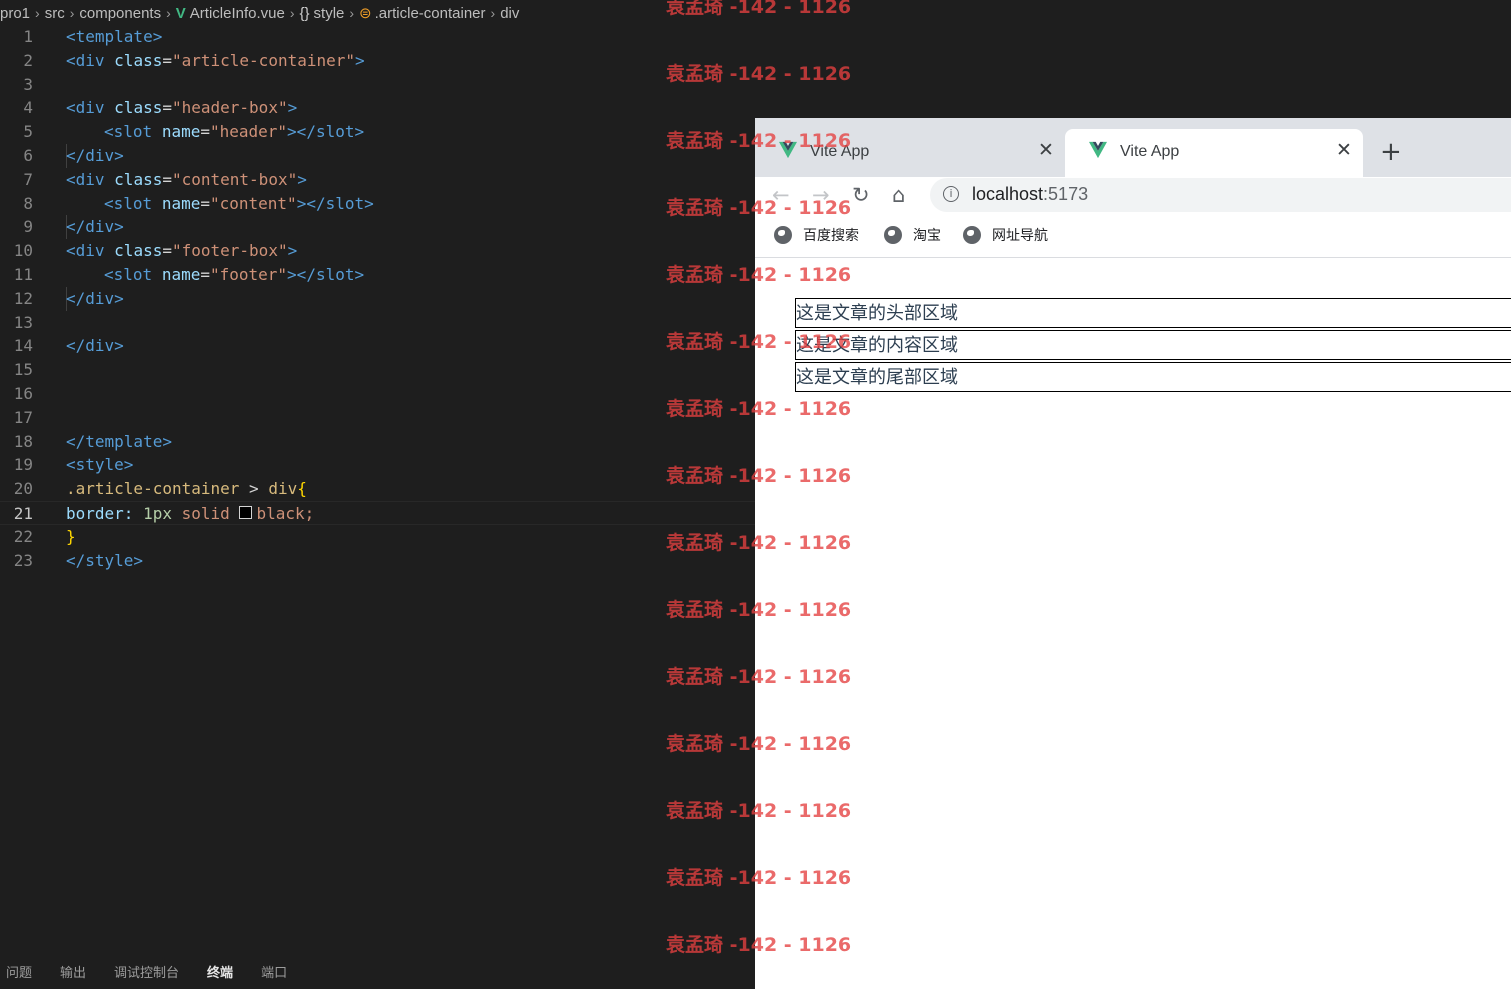  What do you see at coordinates (377, 323) in the screenshot?
I see `code-line: 13` at bounding box center [377, 323].